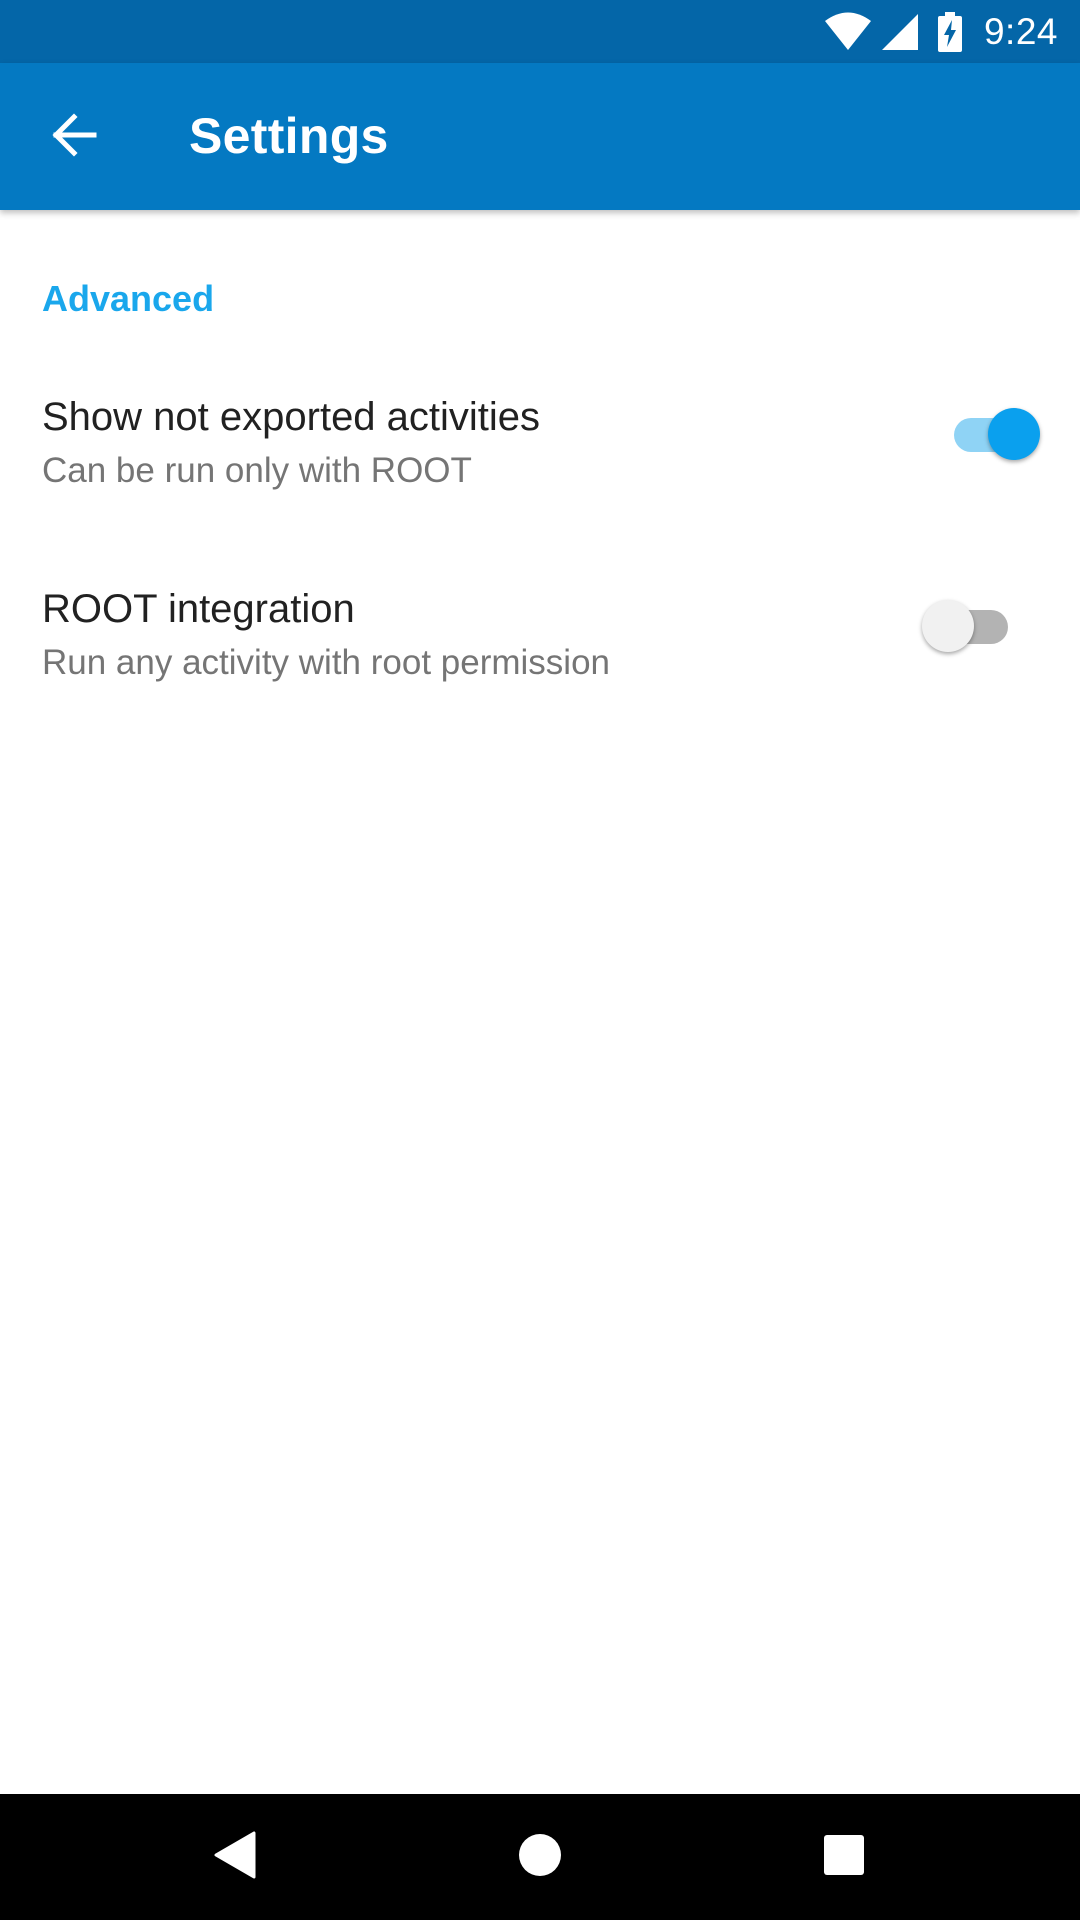 The height and width of the screenshot is (1920, 1080). I want to click on setting-summary: Run any activity with root permission, so click(326, 662).